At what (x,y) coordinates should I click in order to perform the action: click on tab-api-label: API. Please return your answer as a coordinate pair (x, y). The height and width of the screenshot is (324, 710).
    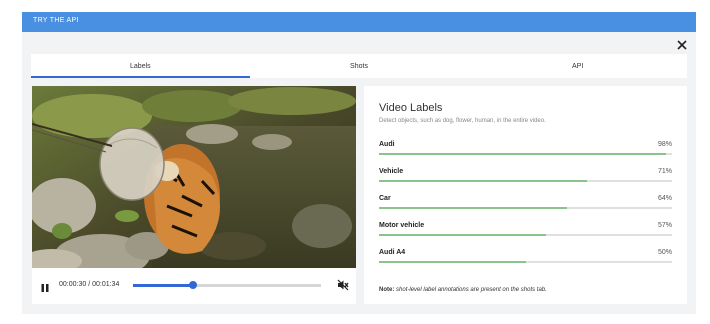
    Looking at the image, I should click on (578, 66).